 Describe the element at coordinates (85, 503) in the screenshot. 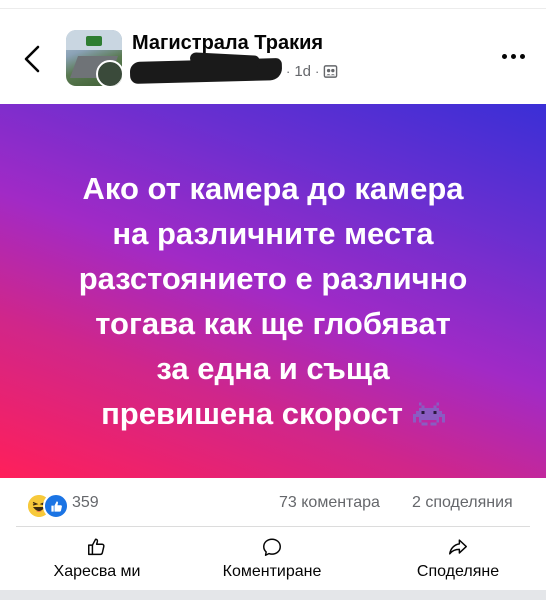

I see `reaction-count: 359` at that location.